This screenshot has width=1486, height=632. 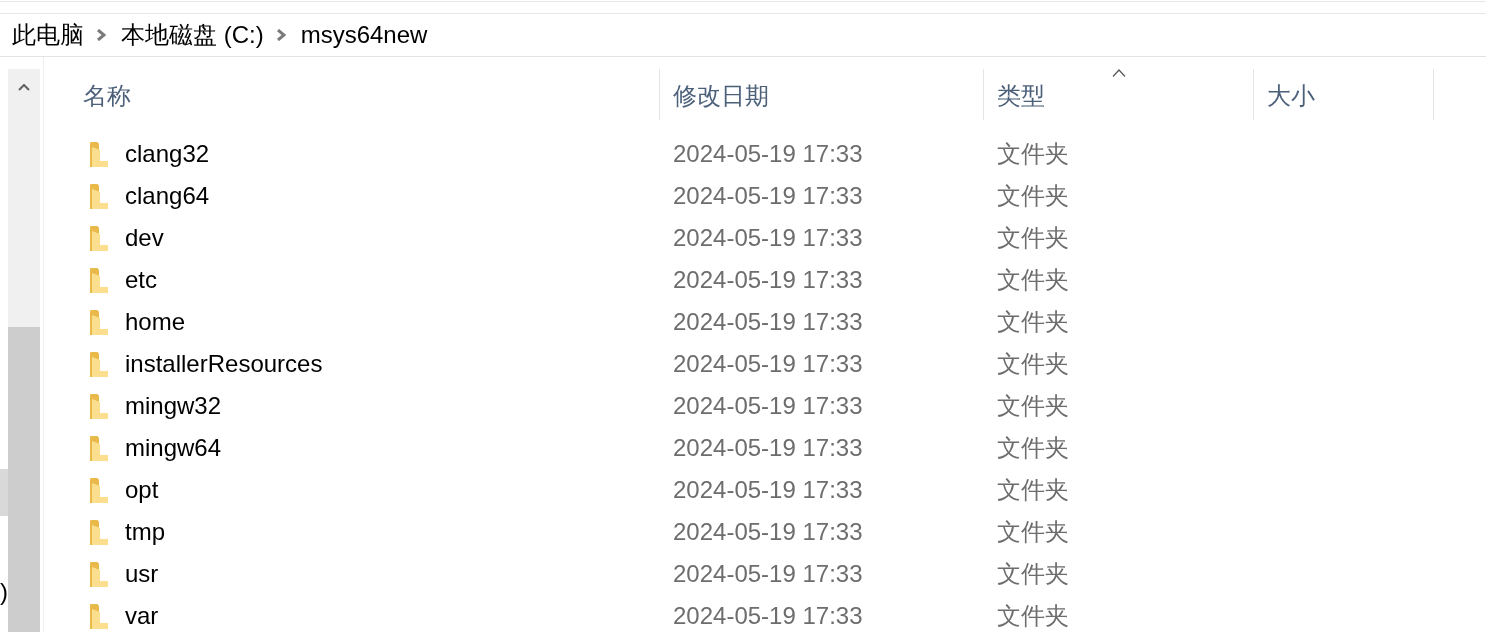 What do you see at coordinates (662, 364) in the screenshot?
I see `file-row: installerResources 2024-05-19 17:33 文件夹` at bounding box center [662, 364].